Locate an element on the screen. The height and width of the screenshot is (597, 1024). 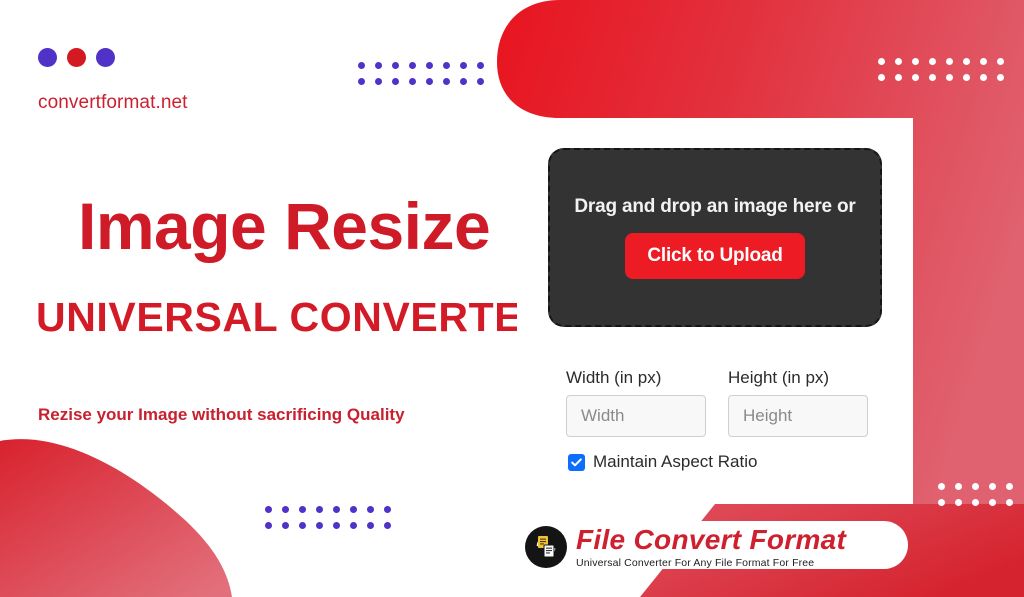
width-label: Width (in px) is located at coordinates (614, 377).